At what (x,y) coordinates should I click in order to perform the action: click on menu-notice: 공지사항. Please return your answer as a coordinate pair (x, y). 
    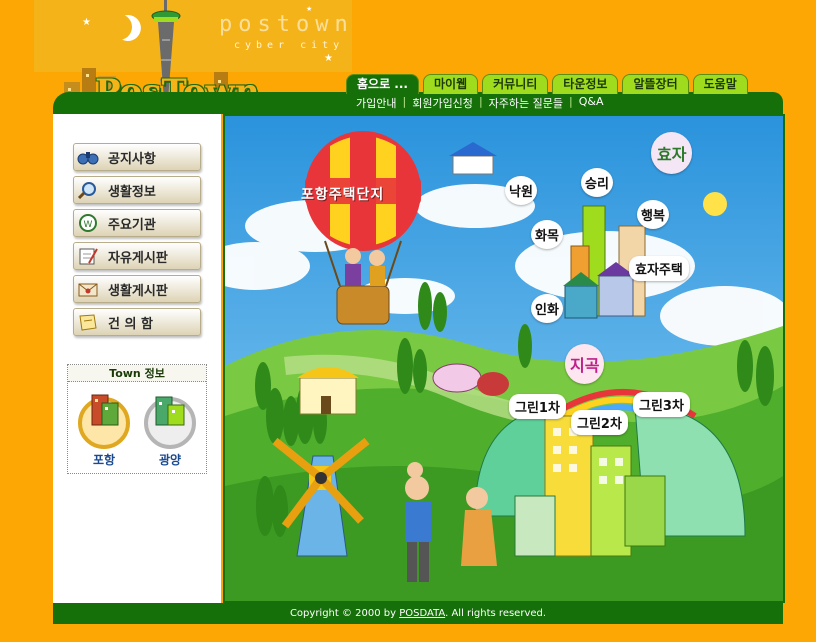
    Looking at the image, I should click on (137, 157).